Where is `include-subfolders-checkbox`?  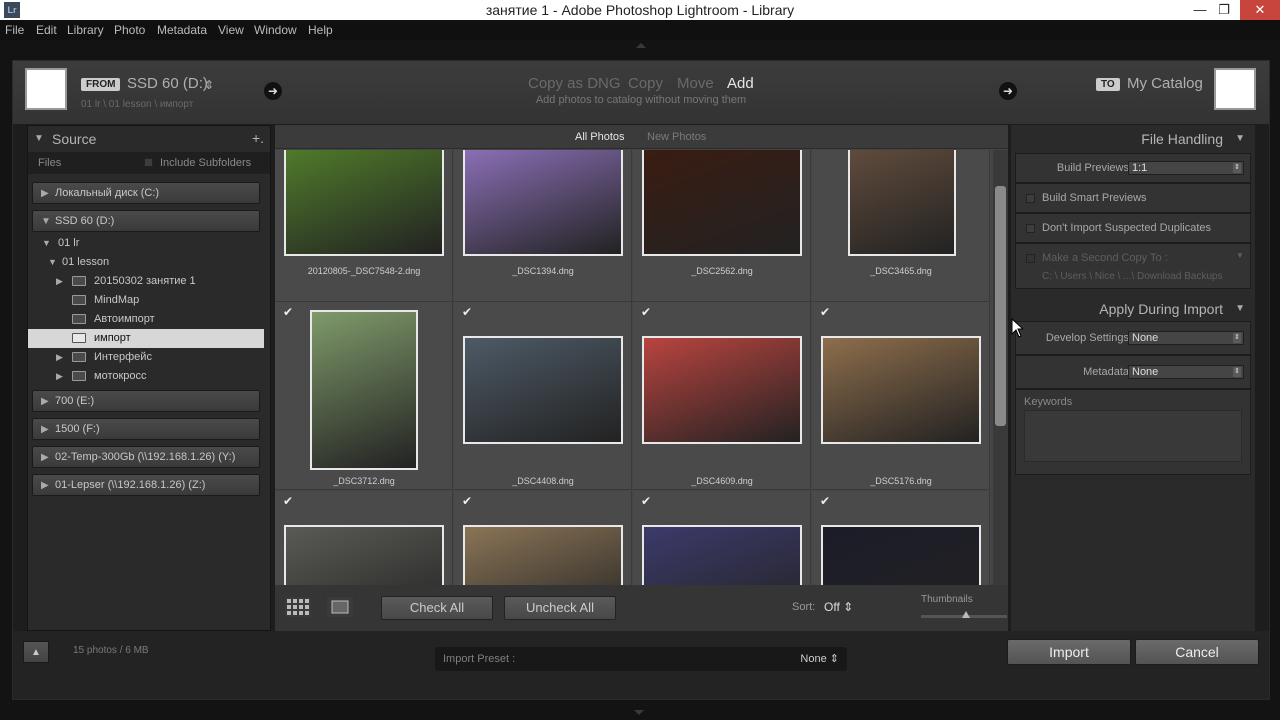 include-subfolders-checkbox is located at coordinates (148, 162).